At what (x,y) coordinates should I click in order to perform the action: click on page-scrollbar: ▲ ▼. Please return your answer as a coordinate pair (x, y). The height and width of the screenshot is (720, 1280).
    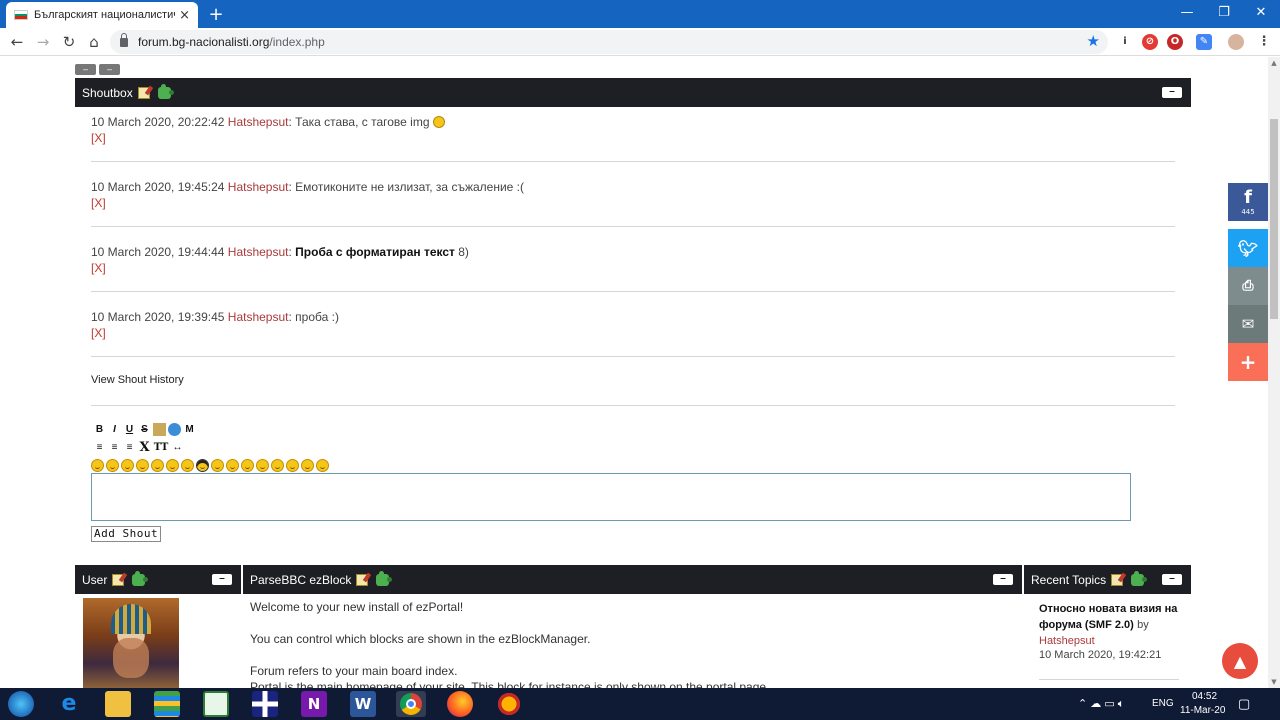
    Looking at the image, I should click on (1274, 372).